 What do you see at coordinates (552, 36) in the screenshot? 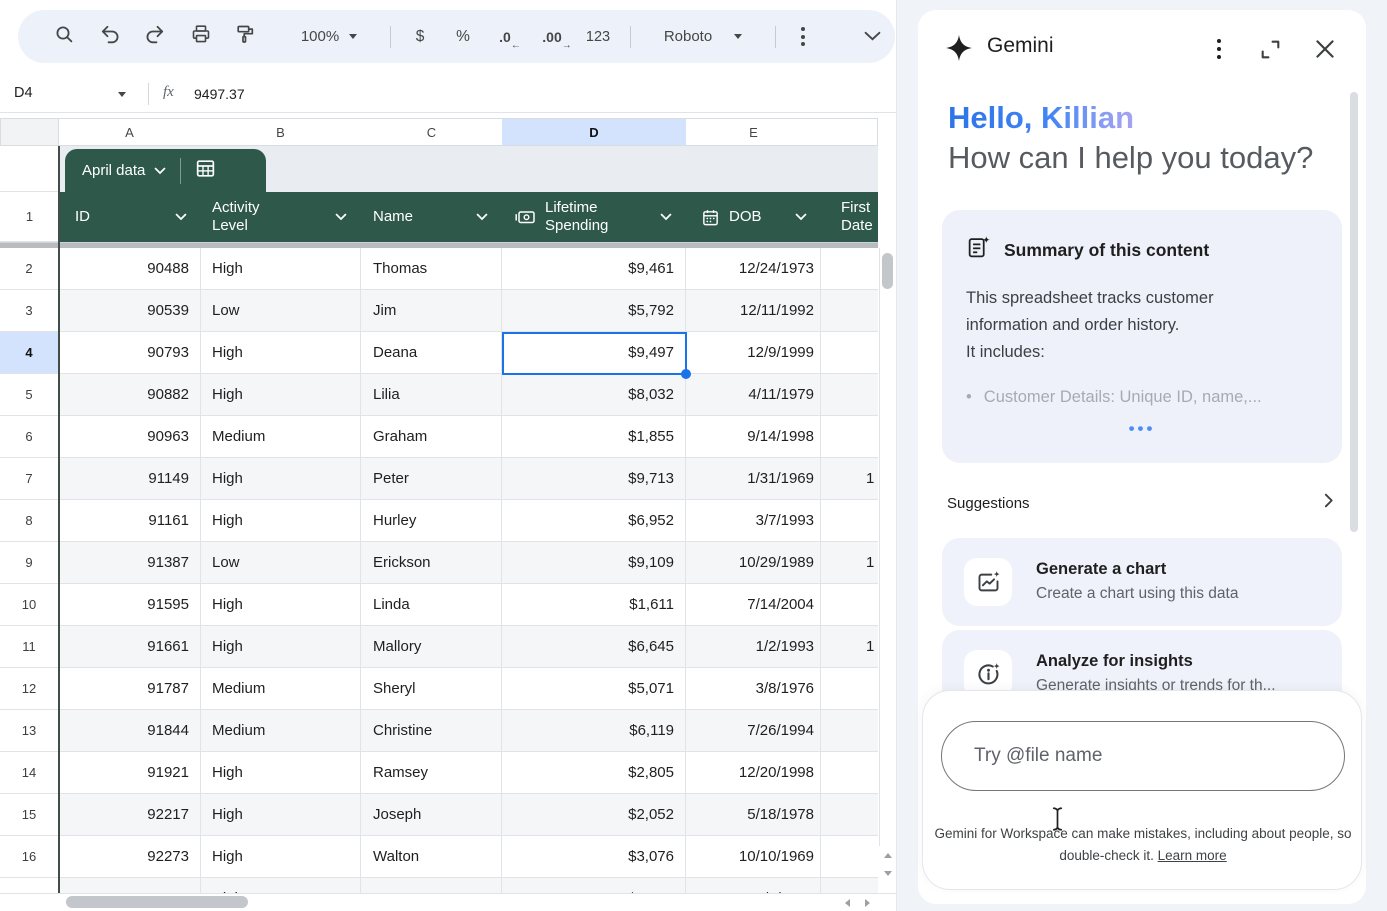
I see `increase-decimal-button: .00 →` at bounding box center [552, 36].